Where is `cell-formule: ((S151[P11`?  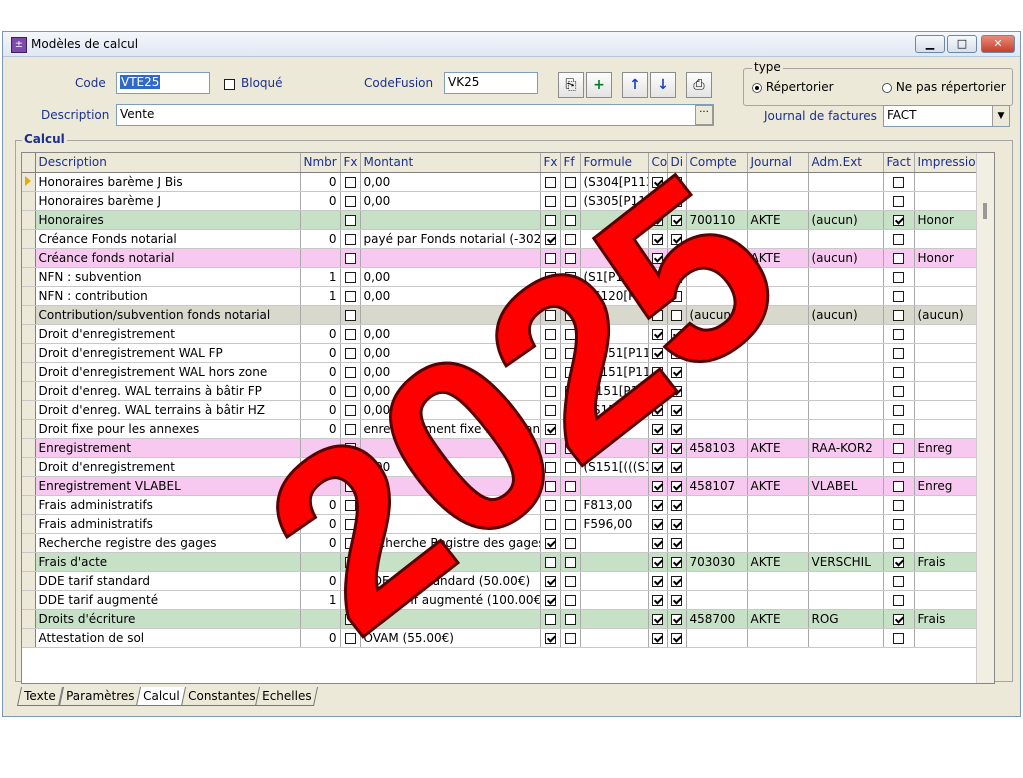 cell-formule: ((S151[P11 is located at coordinates (614, 372).